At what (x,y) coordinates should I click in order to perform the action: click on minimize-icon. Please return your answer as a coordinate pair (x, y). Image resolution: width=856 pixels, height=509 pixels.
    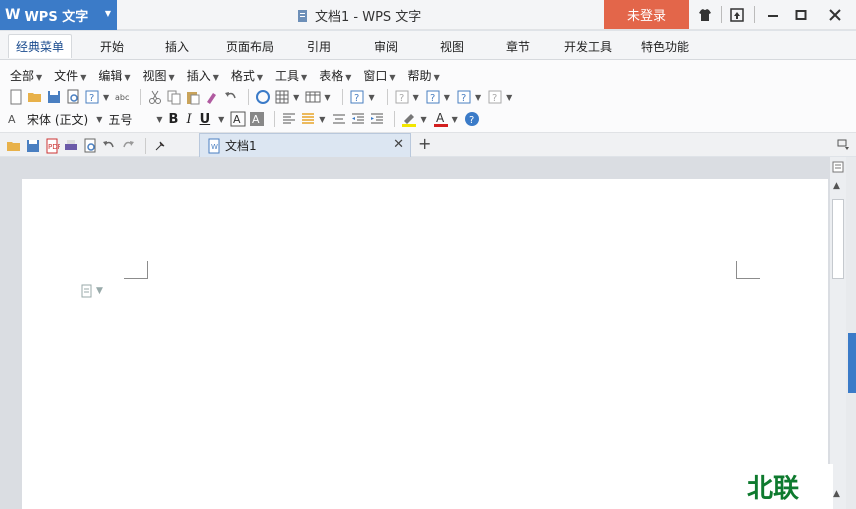
    Looking at the image, I should click on (773, 14).